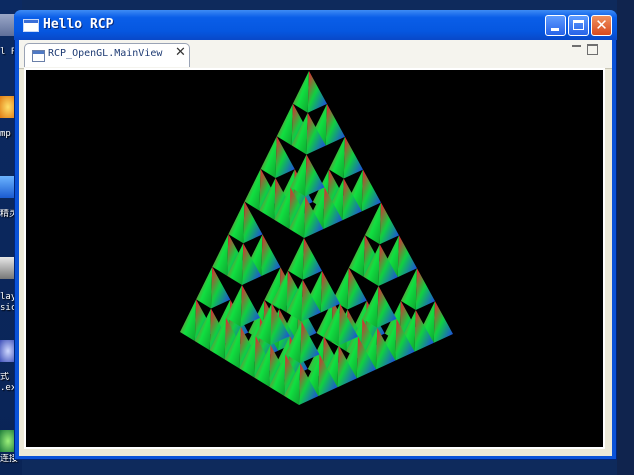 This screenshot has height=475, width=634. What do you see at coordinates (315, 25) in the screenshot?
I see `title-bar: Hello RCP ✕` at bounding box center [315, 25].